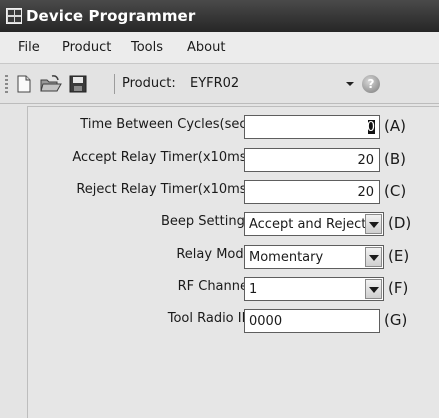  I want to click on menu-bar: File Product Tools About, so click(219, 48).